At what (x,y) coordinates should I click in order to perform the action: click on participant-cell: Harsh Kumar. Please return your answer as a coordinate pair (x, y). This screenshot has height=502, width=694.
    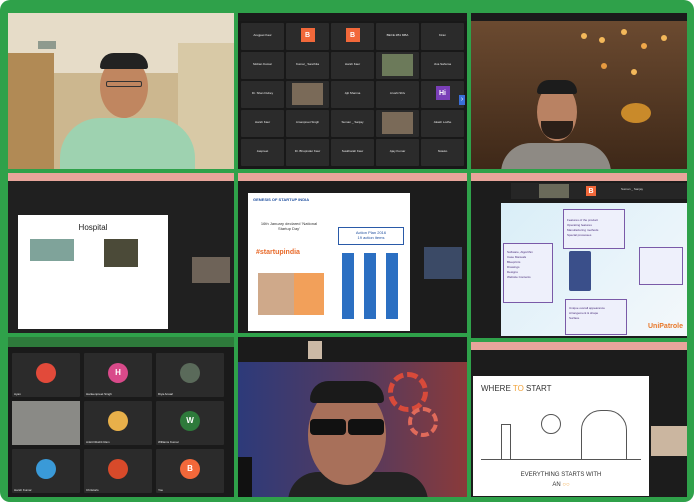
    Looking at the image, I should click on (46, 471).